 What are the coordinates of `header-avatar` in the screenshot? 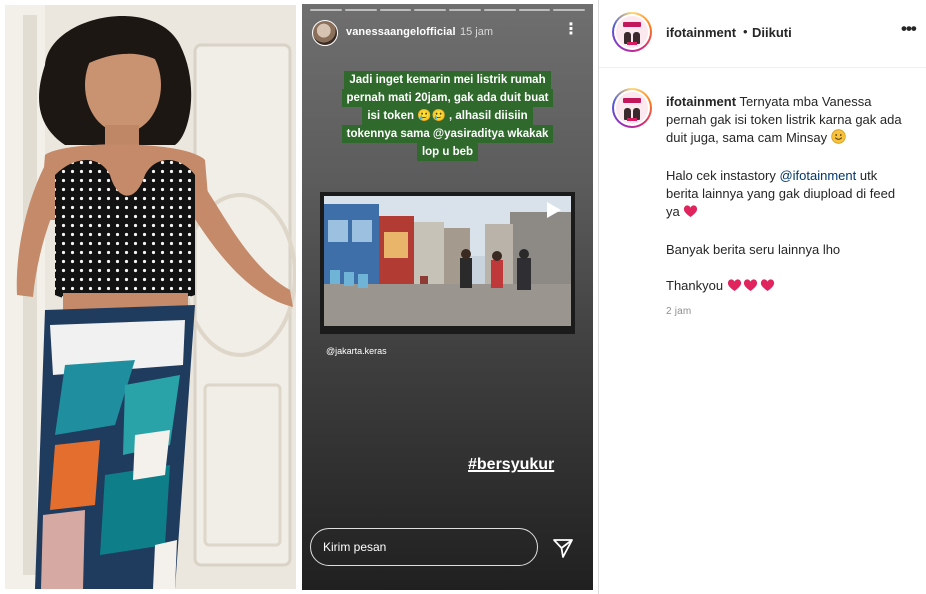 It's located at (632, 32).